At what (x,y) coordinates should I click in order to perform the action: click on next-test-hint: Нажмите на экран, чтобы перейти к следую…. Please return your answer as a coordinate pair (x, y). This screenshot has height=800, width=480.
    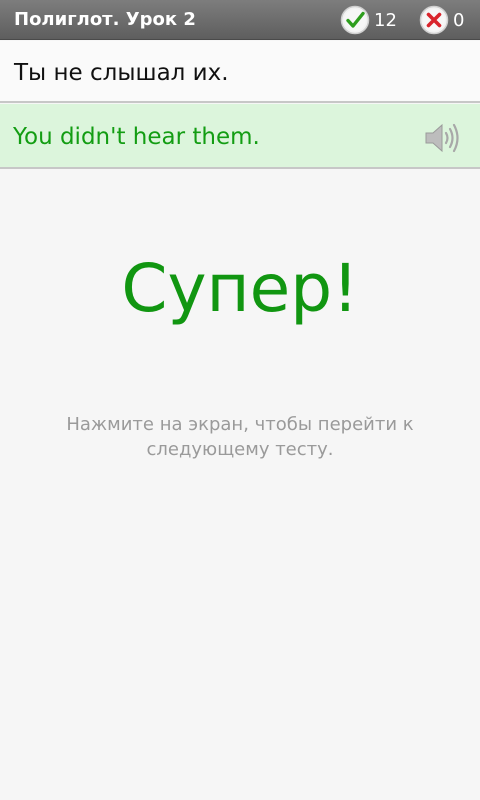
    Looking at the image, I should click on (240, 437).